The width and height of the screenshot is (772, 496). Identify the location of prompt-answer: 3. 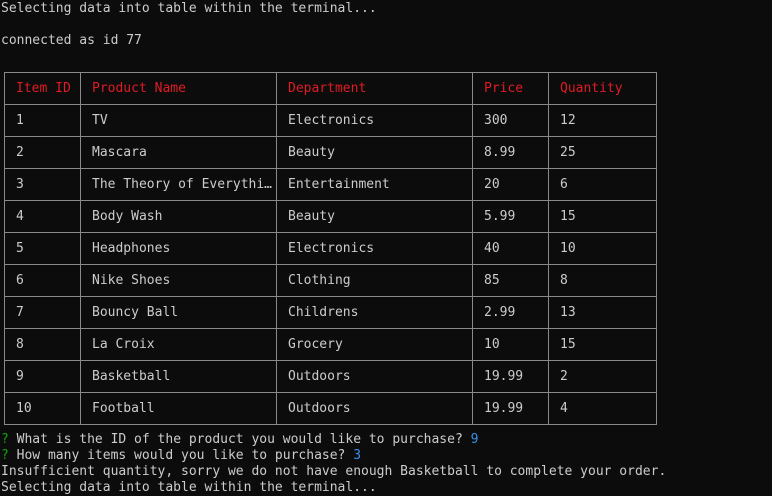
(357, 455).